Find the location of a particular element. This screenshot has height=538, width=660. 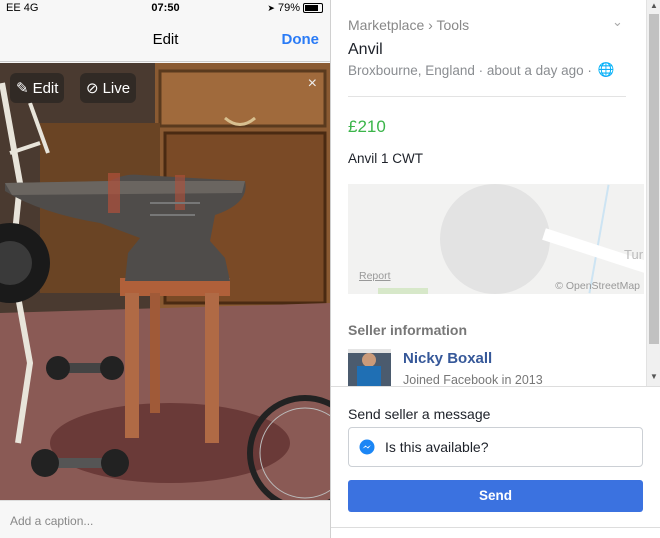

battery-indicator: ➤ 79% is located at coordinates (295, 8).